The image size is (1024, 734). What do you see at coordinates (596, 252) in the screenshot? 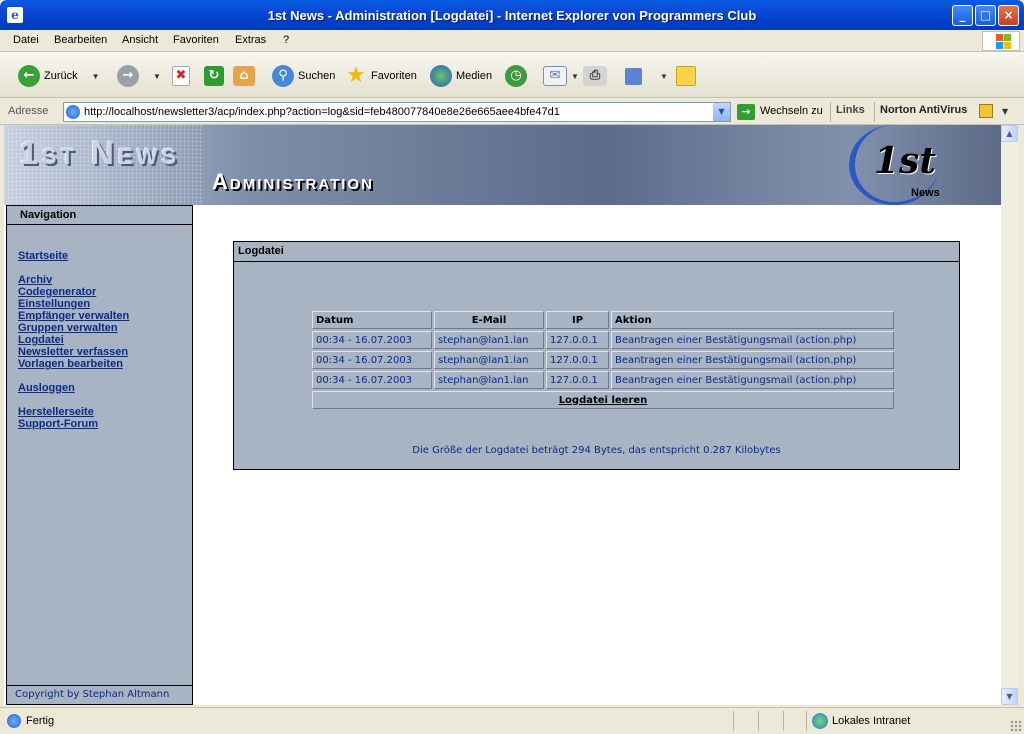
I see `logfile-heading: Logdatei` at bounding box center [596, 252].